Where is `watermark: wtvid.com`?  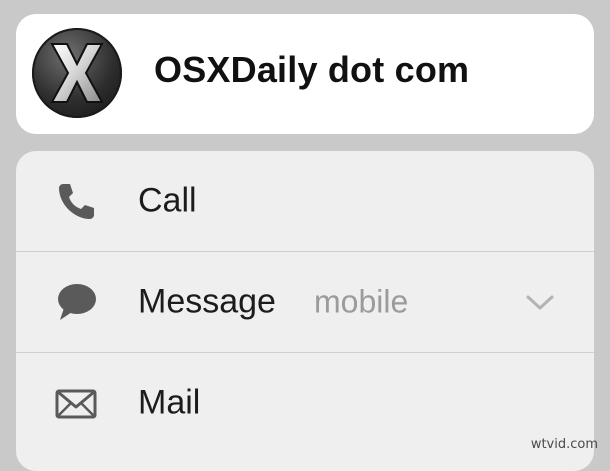
watermark: wtvid.com is located at coordinates (564, 444).